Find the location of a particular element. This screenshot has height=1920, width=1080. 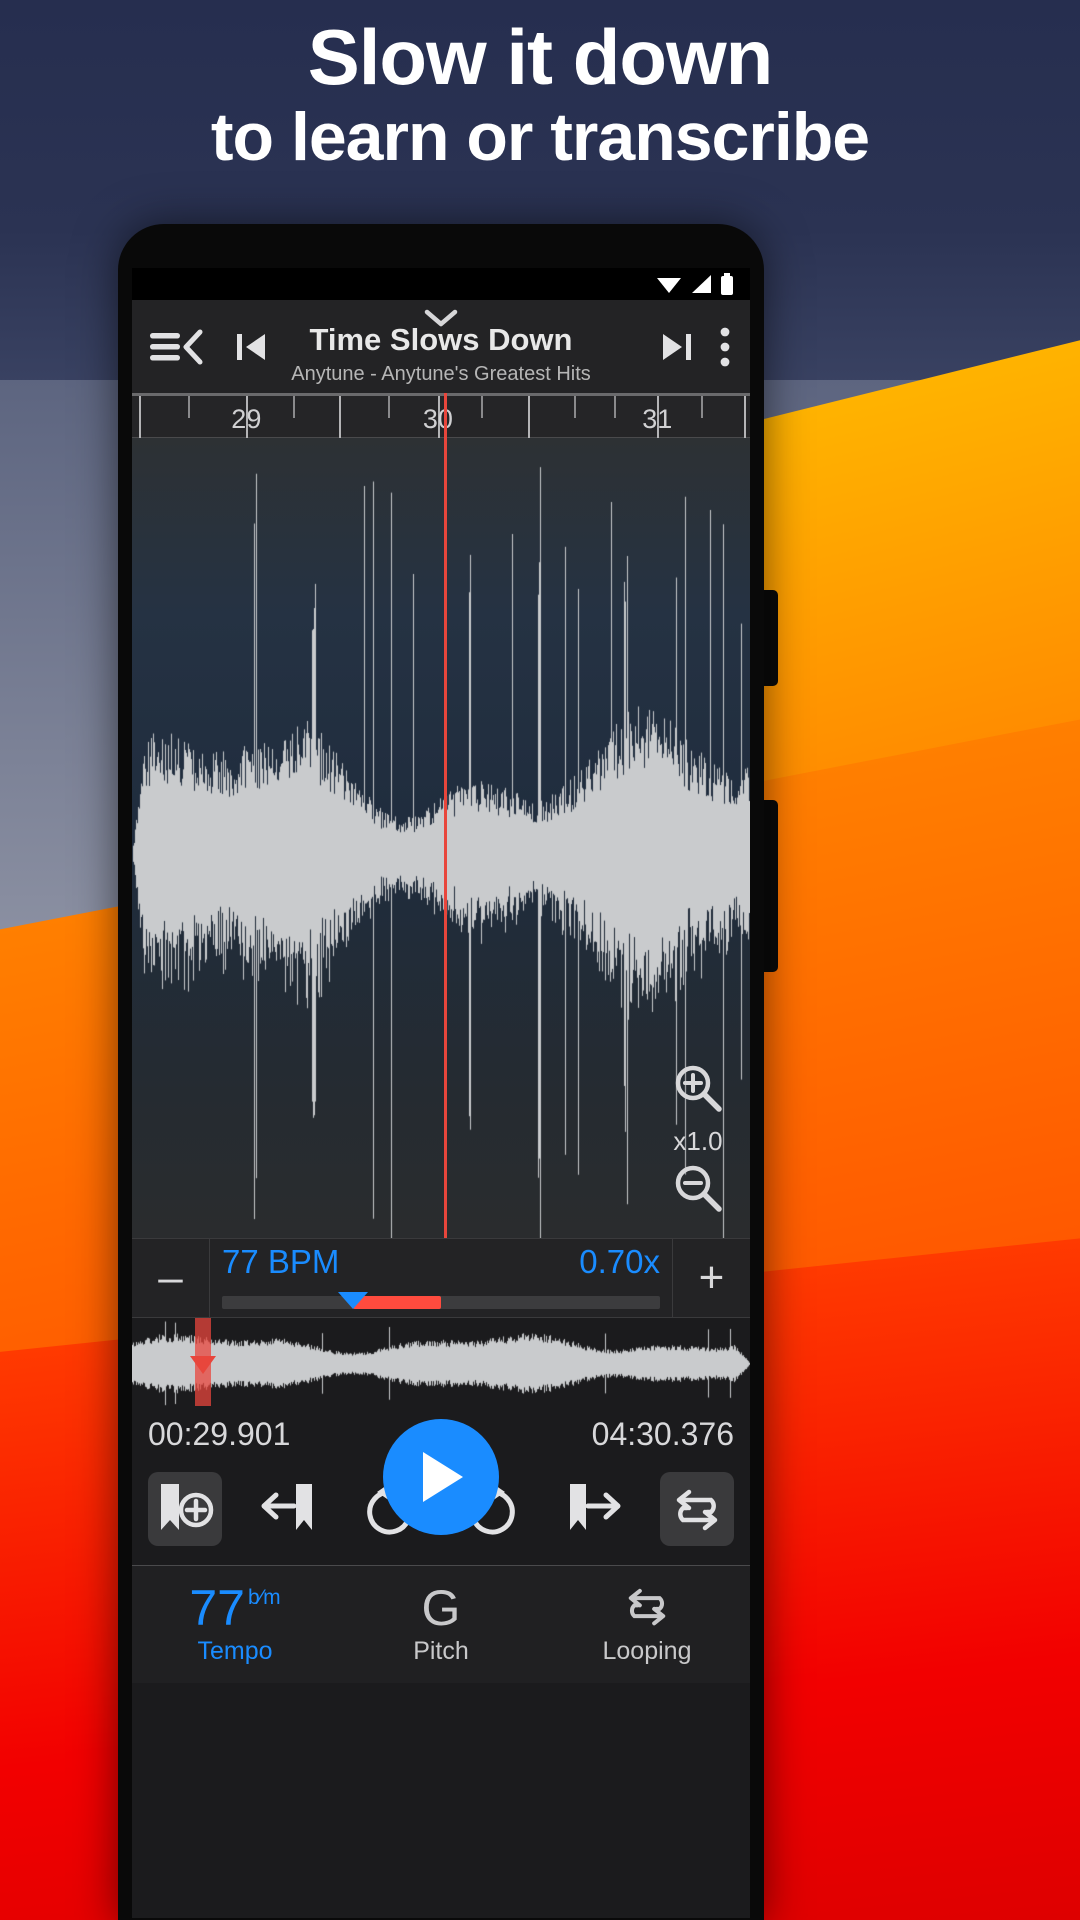

app-bar-left-group is located at coordinates (201, 347).